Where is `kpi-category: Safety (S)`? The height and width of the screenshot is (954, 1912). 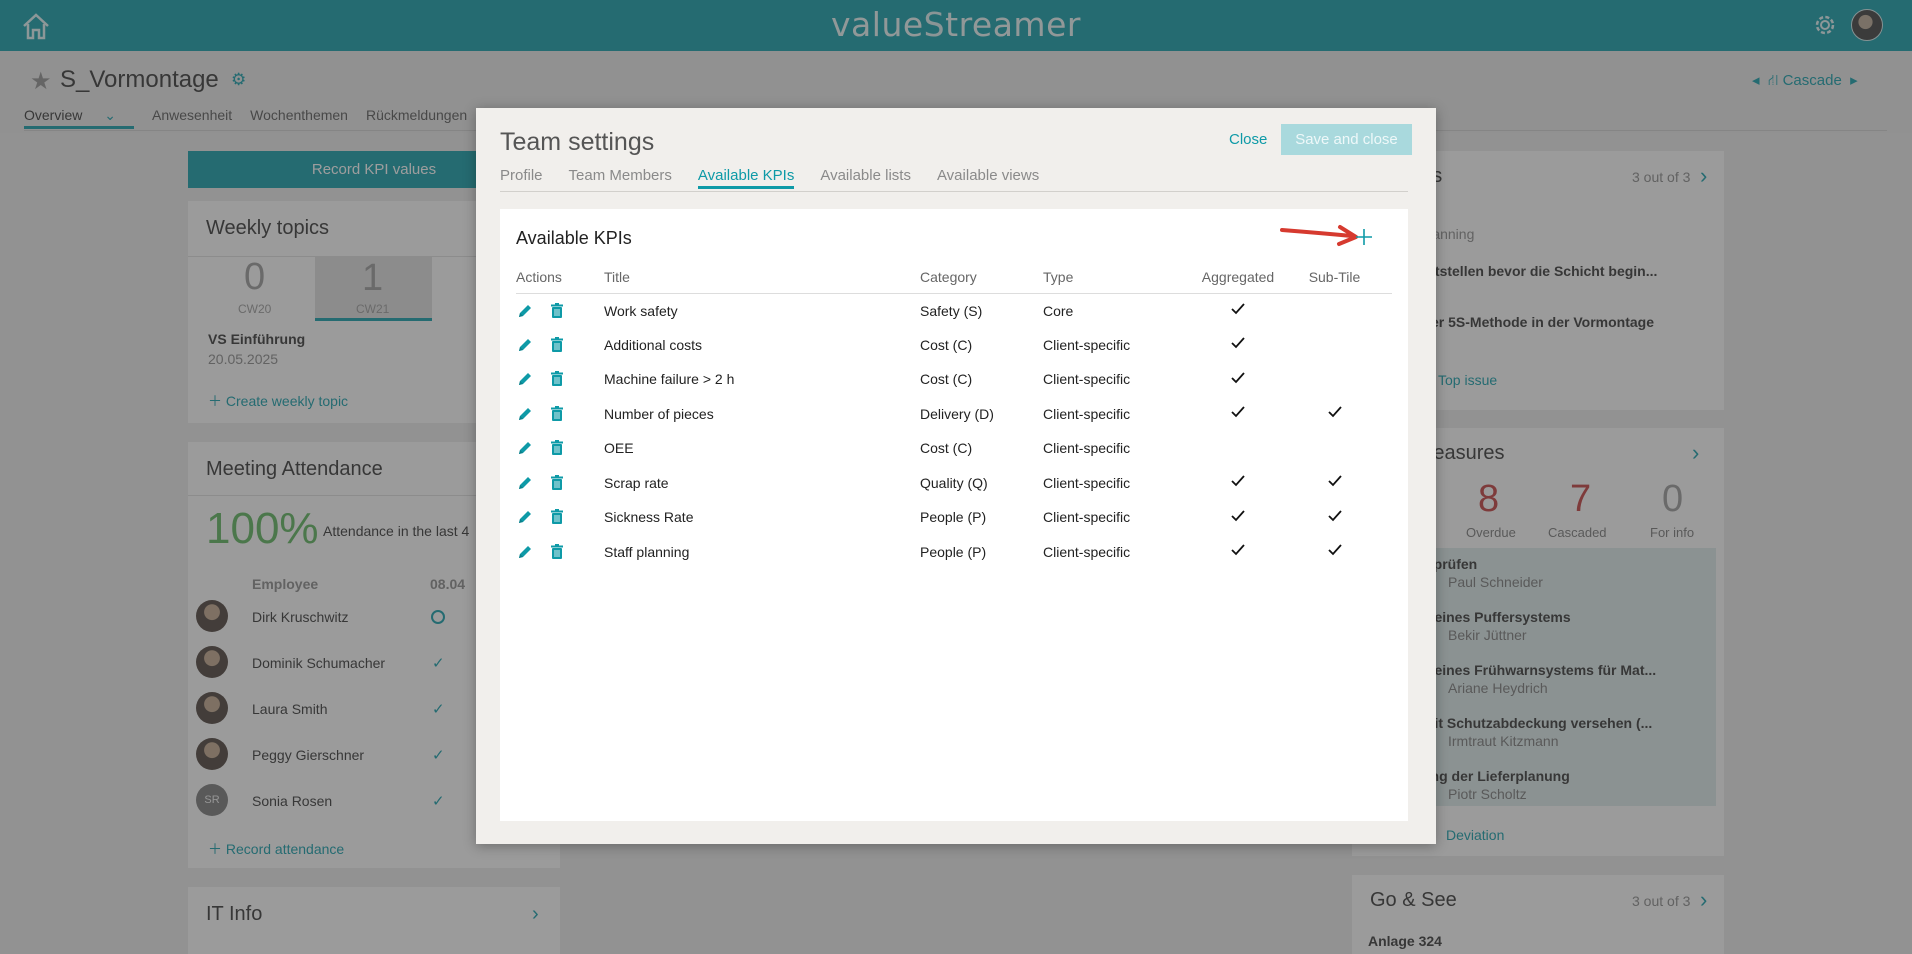
kpi-category: Safety (S) is located at coordinates (951, 310).